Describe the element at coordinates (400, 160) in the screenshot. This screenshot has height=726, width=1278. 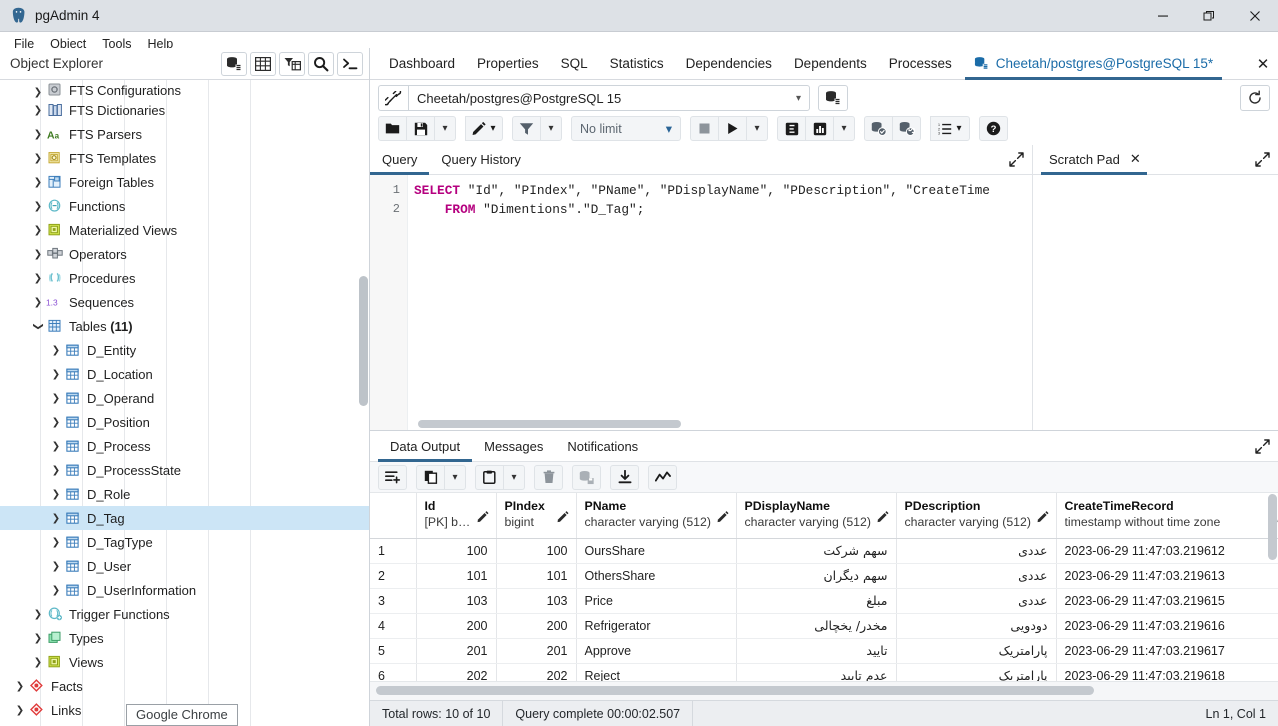
I see `tab-query: Query` at that location.